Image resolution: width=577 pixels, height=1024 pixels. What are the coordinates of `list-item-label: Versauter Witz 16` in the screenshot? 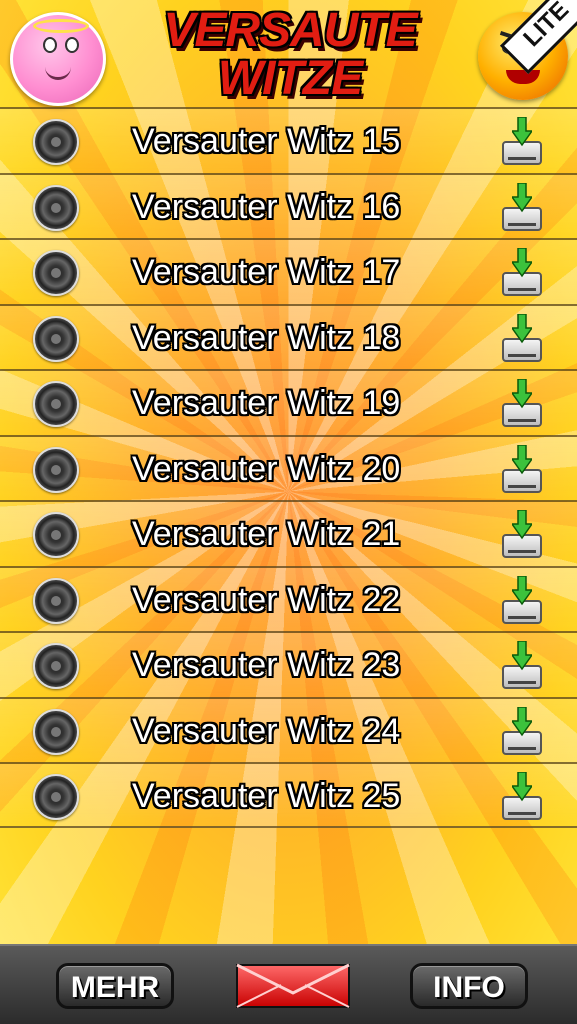 It's located at (266, 207).